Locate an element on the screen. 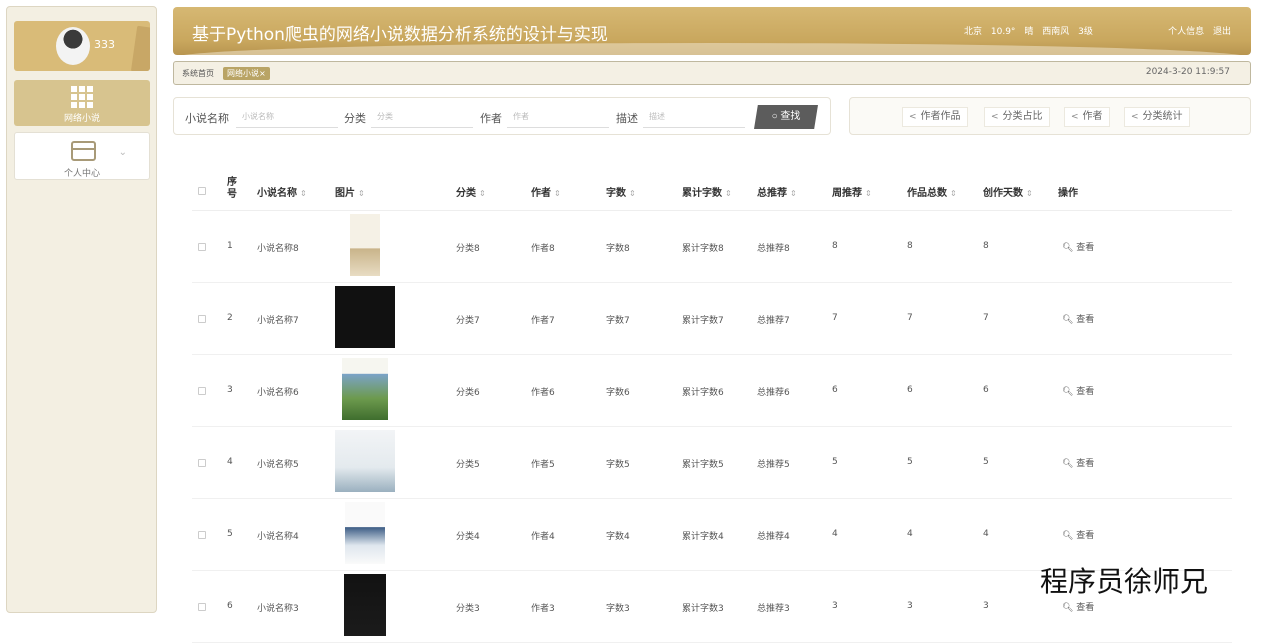 The height and width of the screenshot is (643, 1268). row-total-words: 累计字数8 is located at coordinates (703, 249).